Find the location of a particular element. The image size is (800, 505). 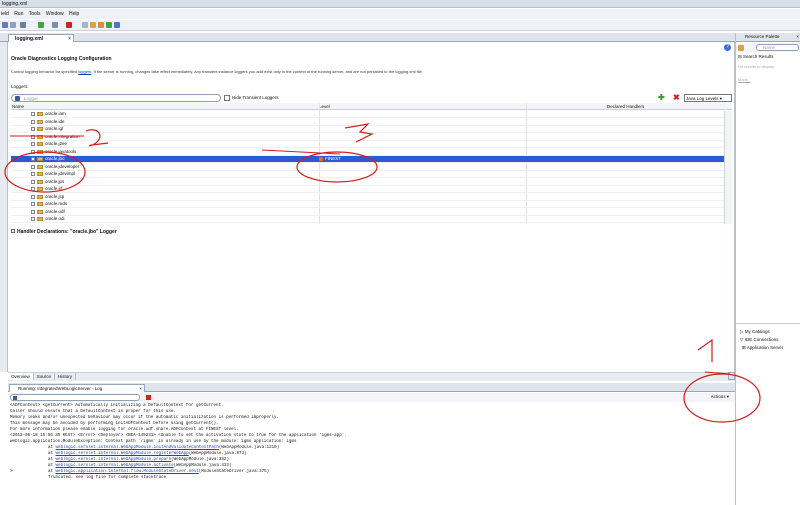

column-name: Name is located at coordinates (18, 106).